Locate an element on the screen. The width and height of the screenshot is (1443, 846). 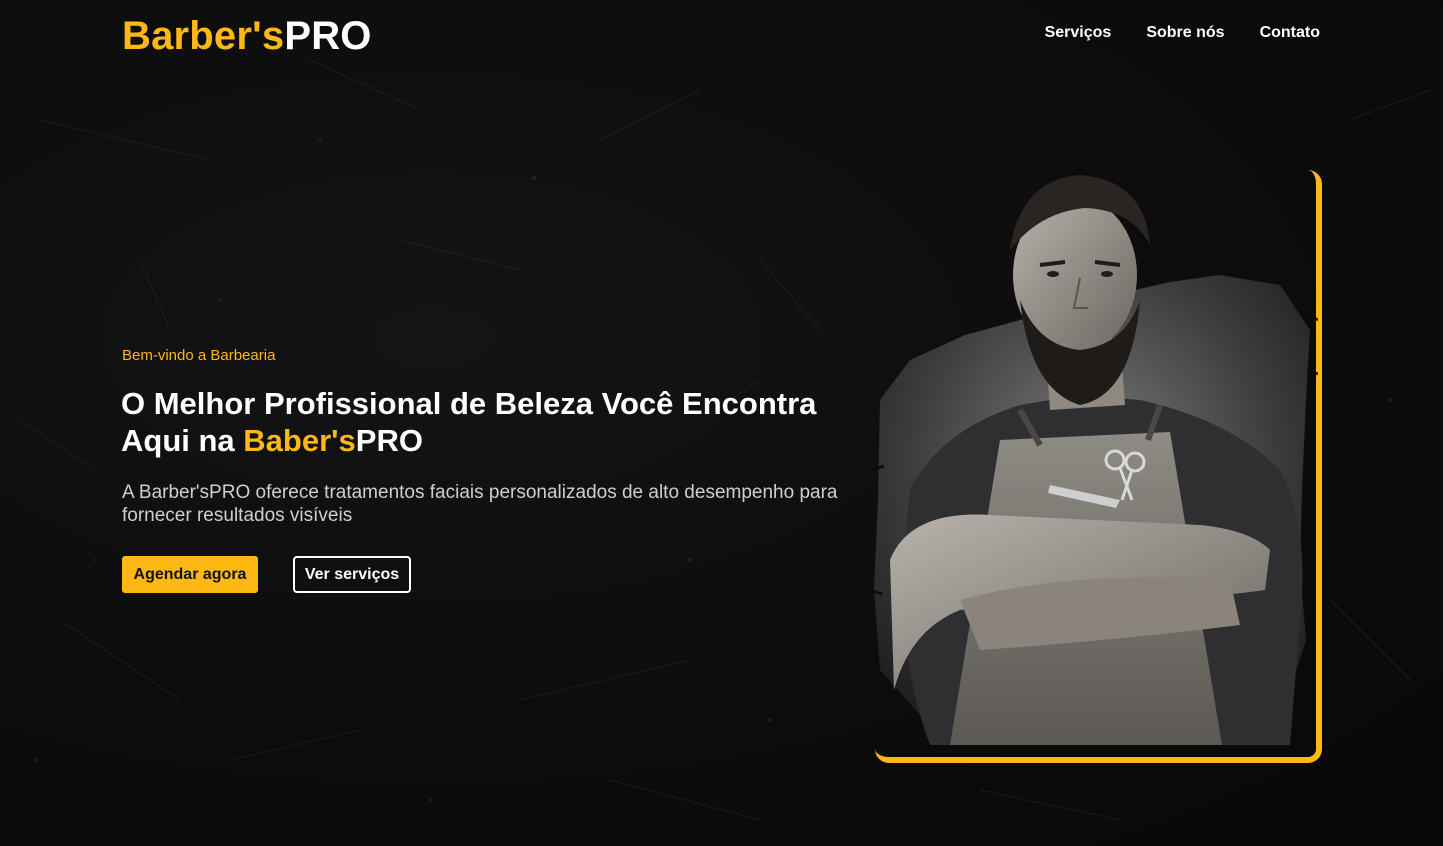
main-nav: Serviços Sobre nós Contato is located at coordinates (1182, 33).